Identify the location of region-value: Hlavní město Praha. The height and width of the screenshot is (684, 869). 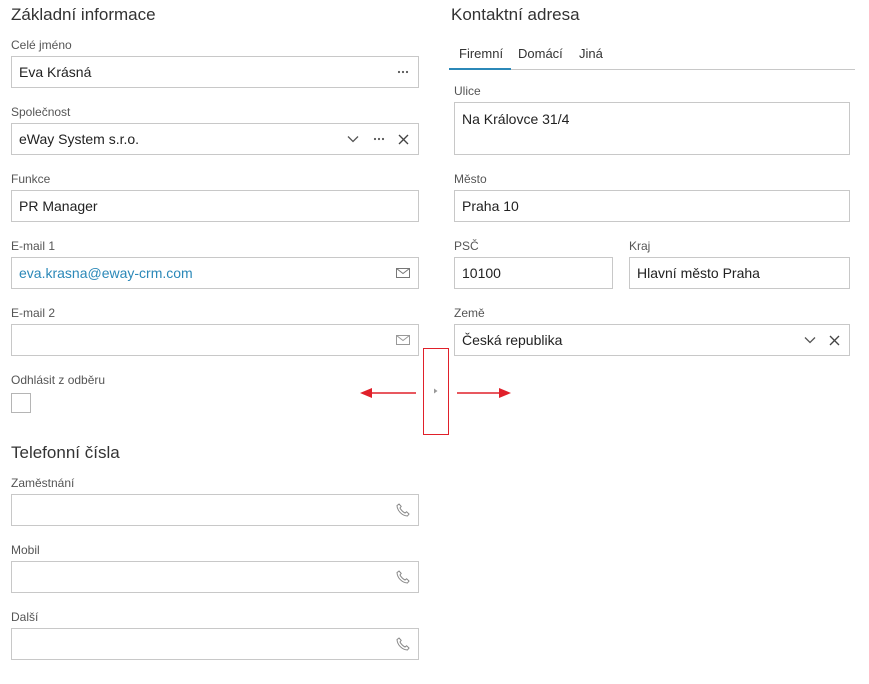
(698, 273).